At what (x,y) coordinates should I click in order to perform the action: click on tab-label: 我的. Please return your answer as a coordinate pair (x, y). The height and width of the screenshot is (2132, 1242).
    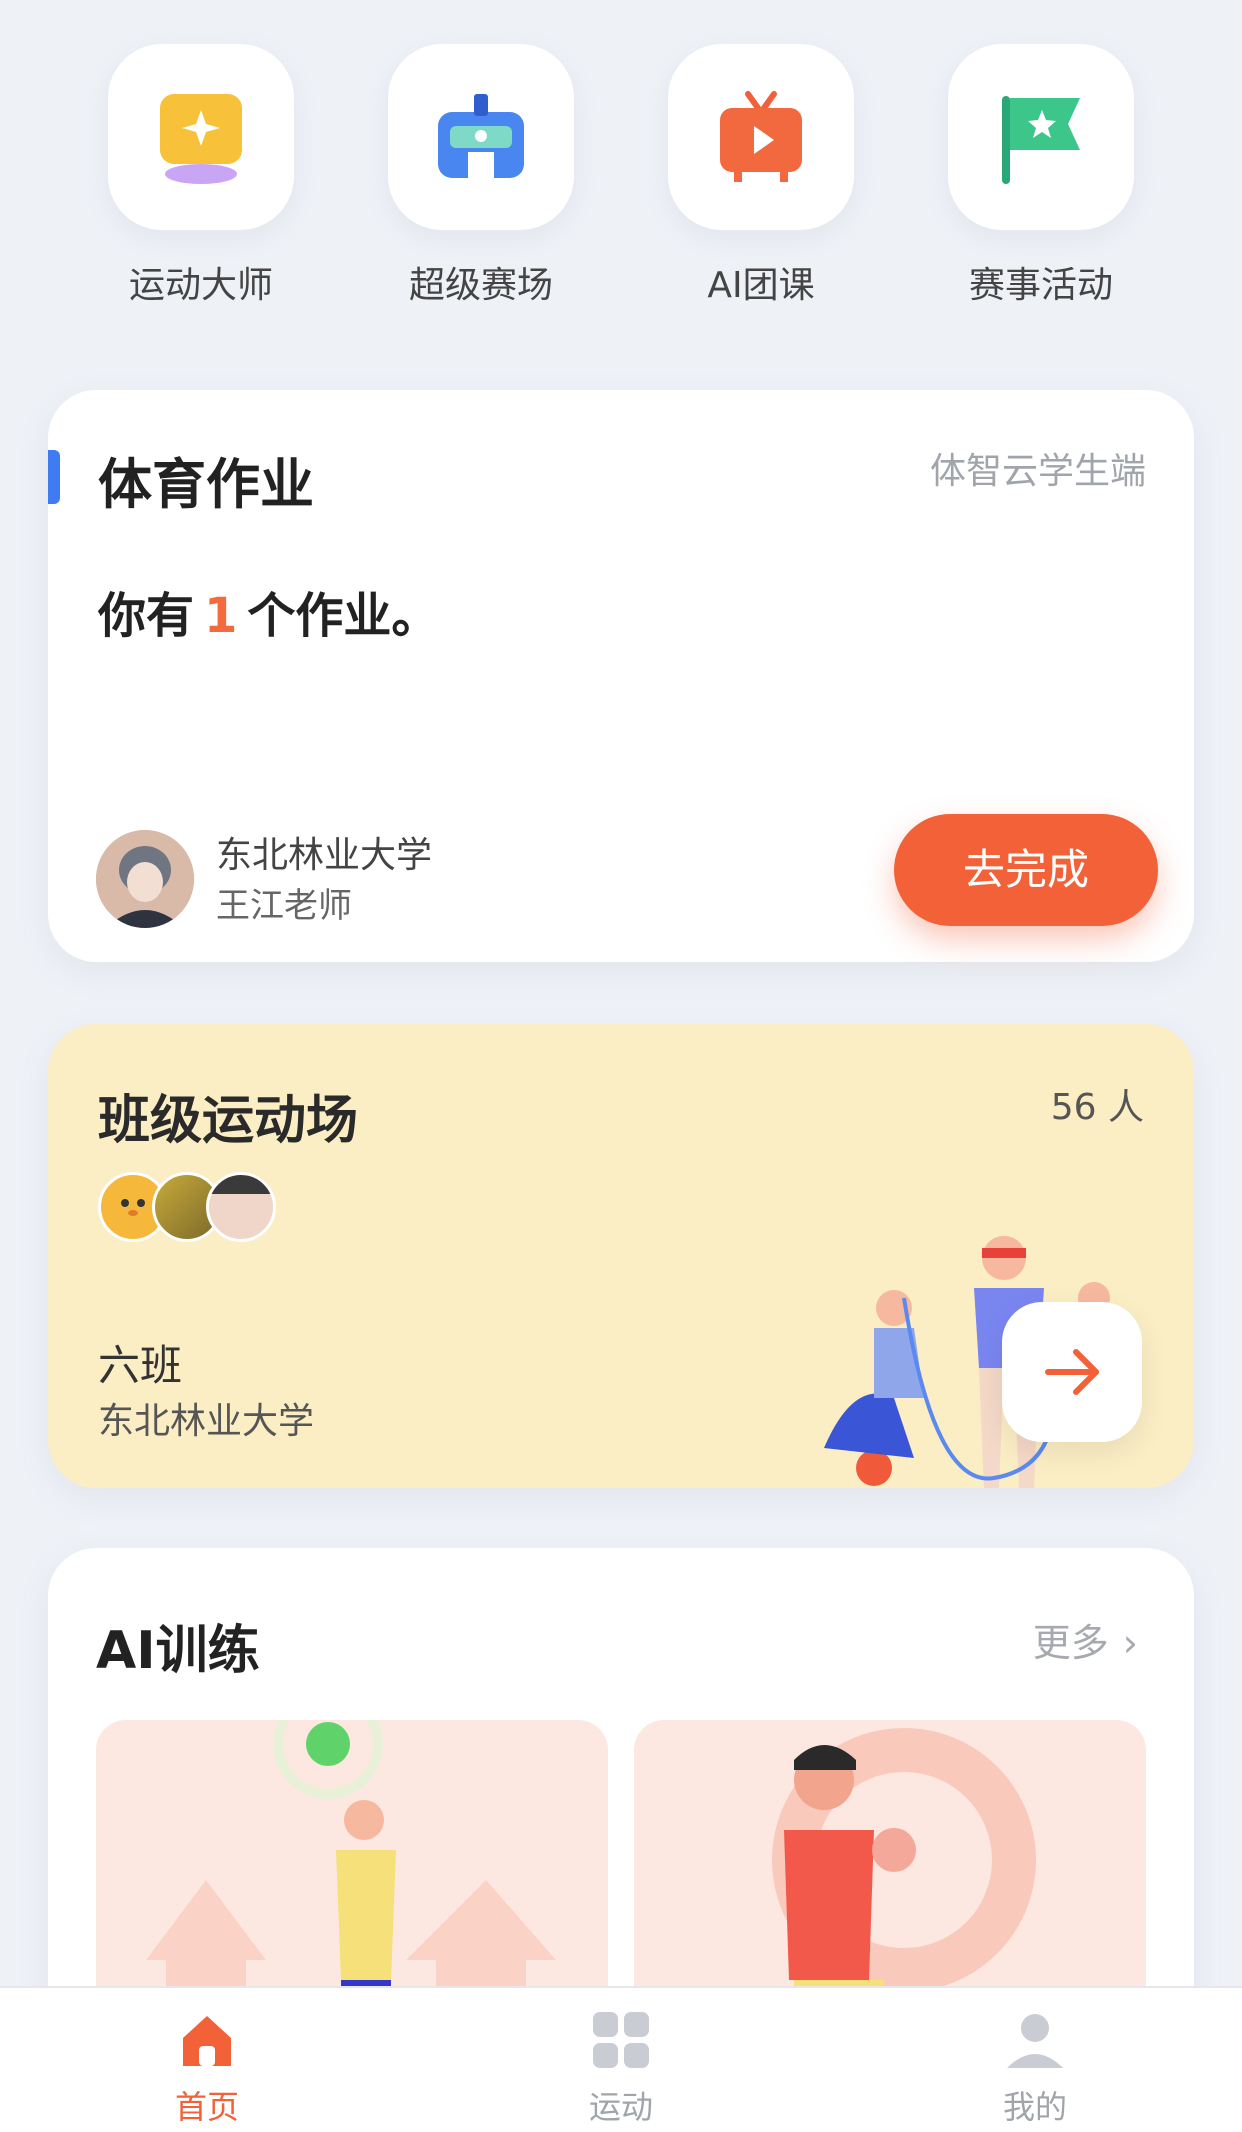
    Looking at the image, I should click on (1034, 2107).